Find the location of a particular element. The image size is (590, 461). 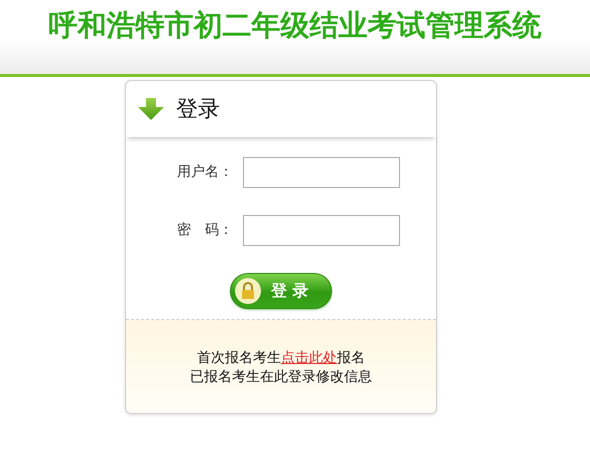

lock-icon is located at coordinates (248, 291).